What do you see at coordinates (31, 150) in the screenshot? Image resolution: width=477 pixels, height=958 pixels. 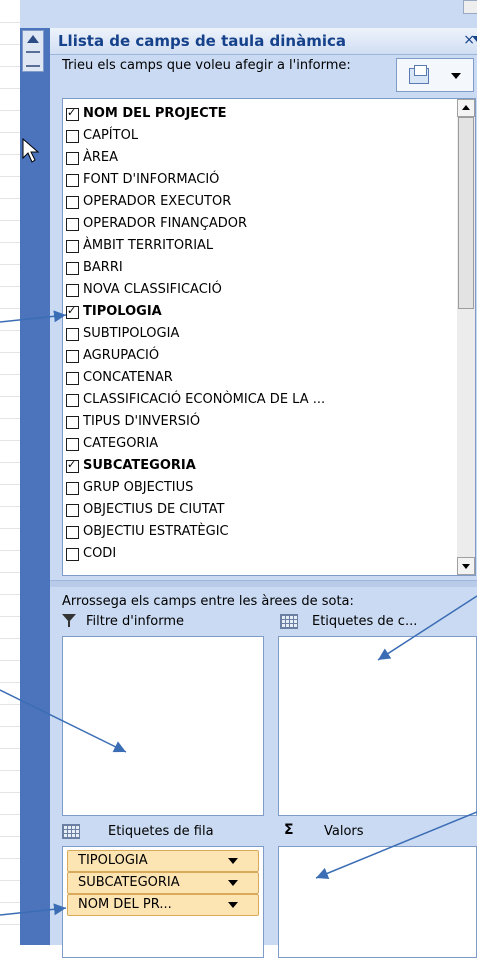 I see `mouse-pointer-icon` at bounding box center [31, 150].